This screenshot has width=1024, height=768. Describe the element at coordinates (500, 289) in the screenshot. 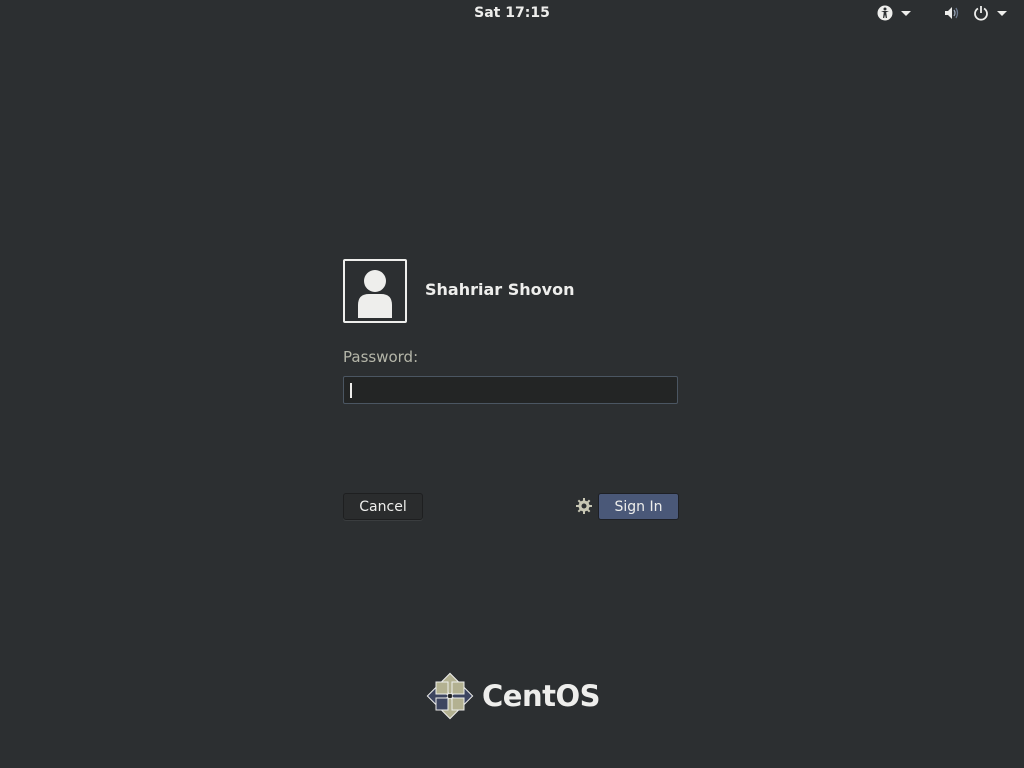

I see `user-name: Shahriar Shovon` at that location.